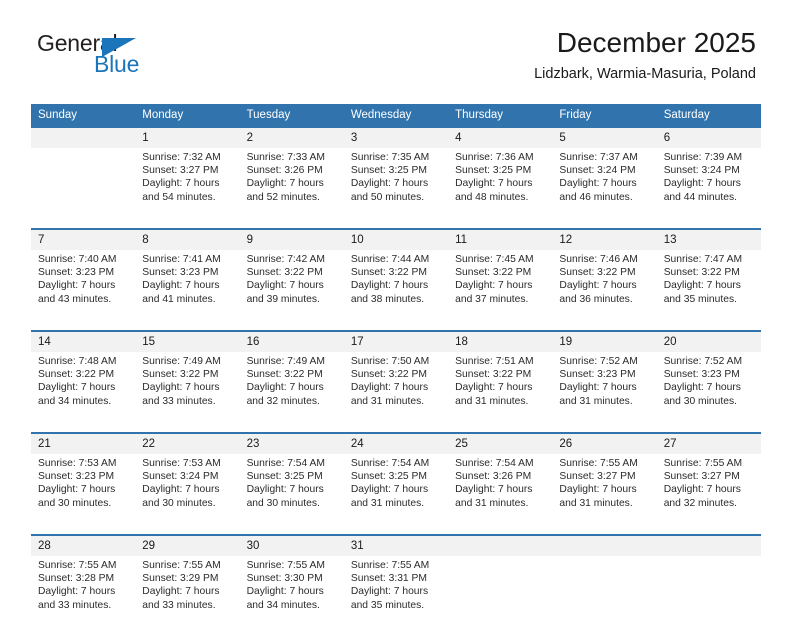 Image resolution: width=792 pixels, height=631 pixels. Describe the element at coordinates (179, 605) in the screenshot. I see `daylight-text: and 33 minutes.` at that location.